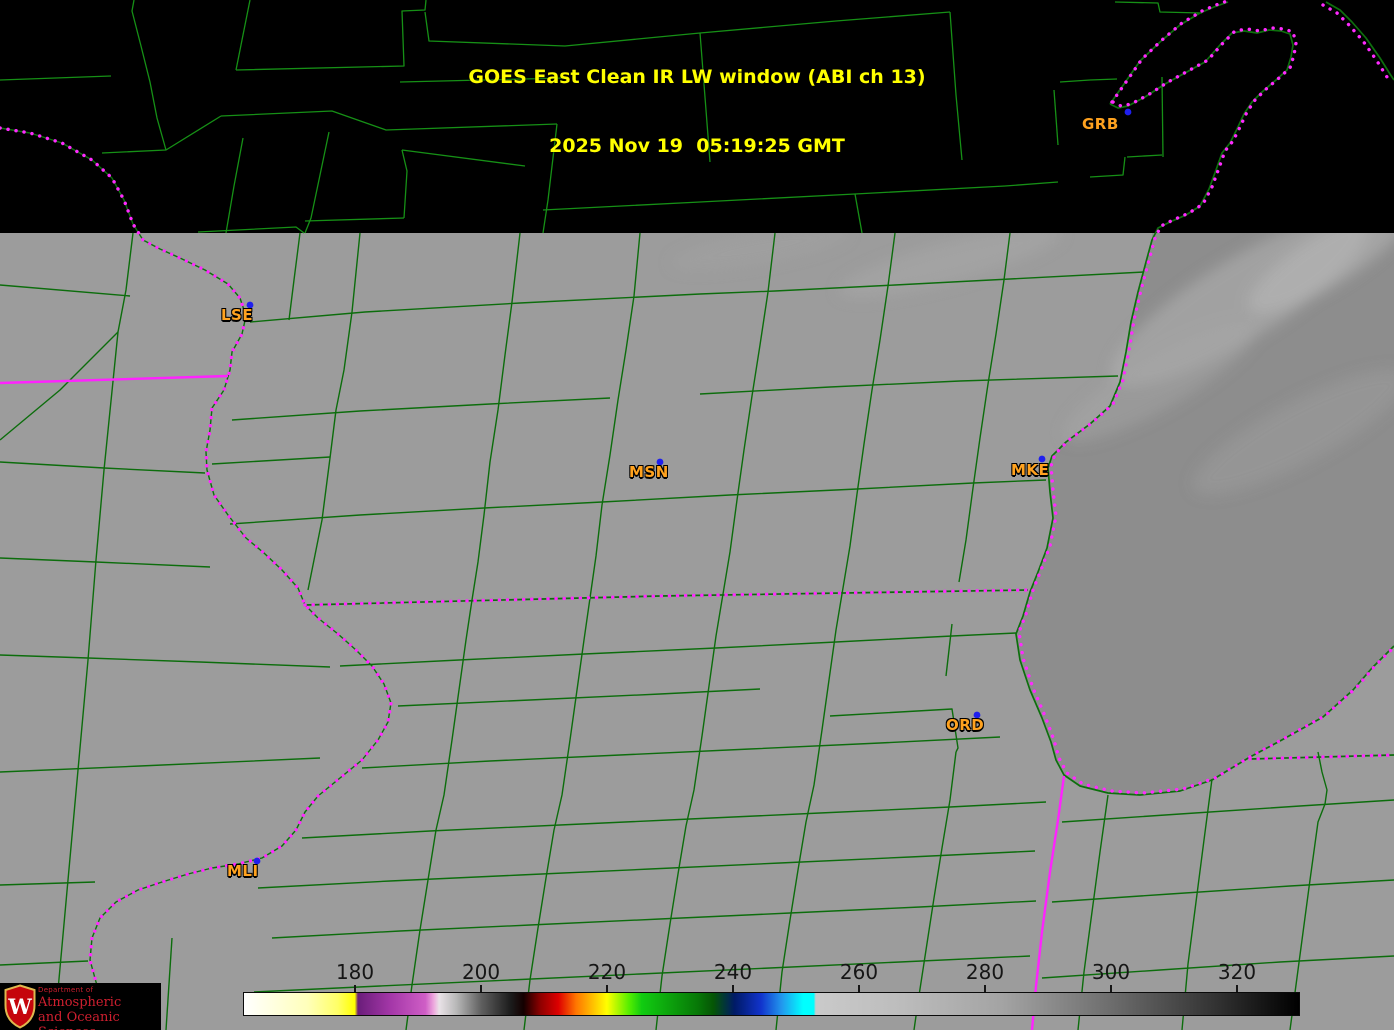  I want to click on logo-line-1: Atmospheric, so click(80, 1002).